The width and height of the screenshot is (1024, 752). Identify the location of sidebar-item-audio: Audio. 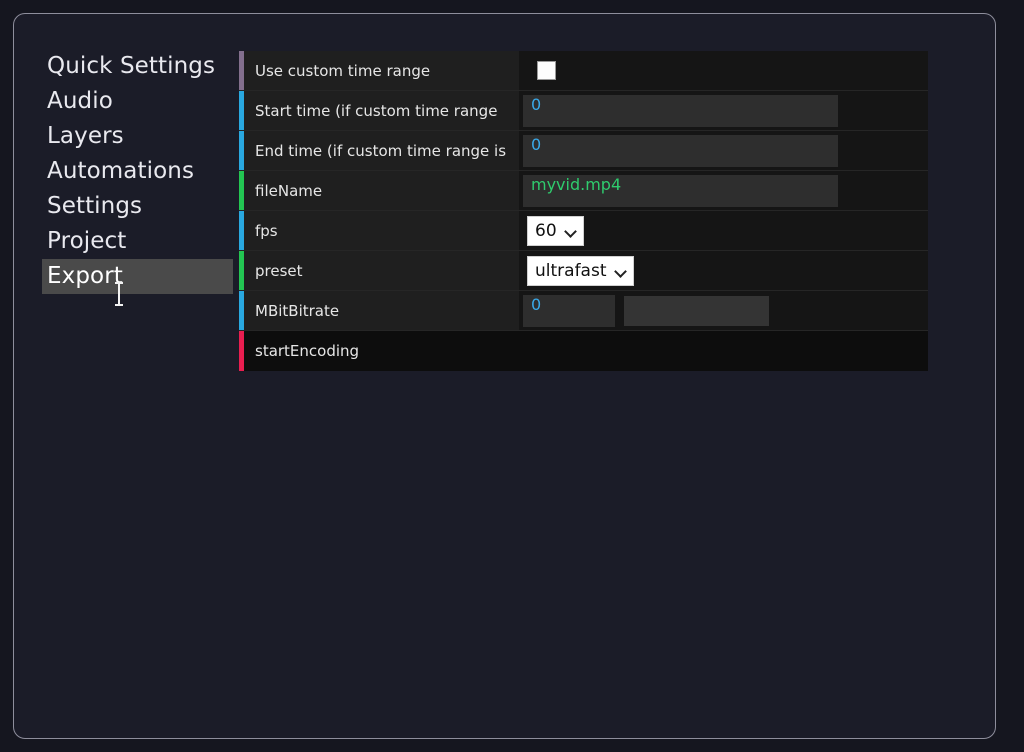
(137, 101).